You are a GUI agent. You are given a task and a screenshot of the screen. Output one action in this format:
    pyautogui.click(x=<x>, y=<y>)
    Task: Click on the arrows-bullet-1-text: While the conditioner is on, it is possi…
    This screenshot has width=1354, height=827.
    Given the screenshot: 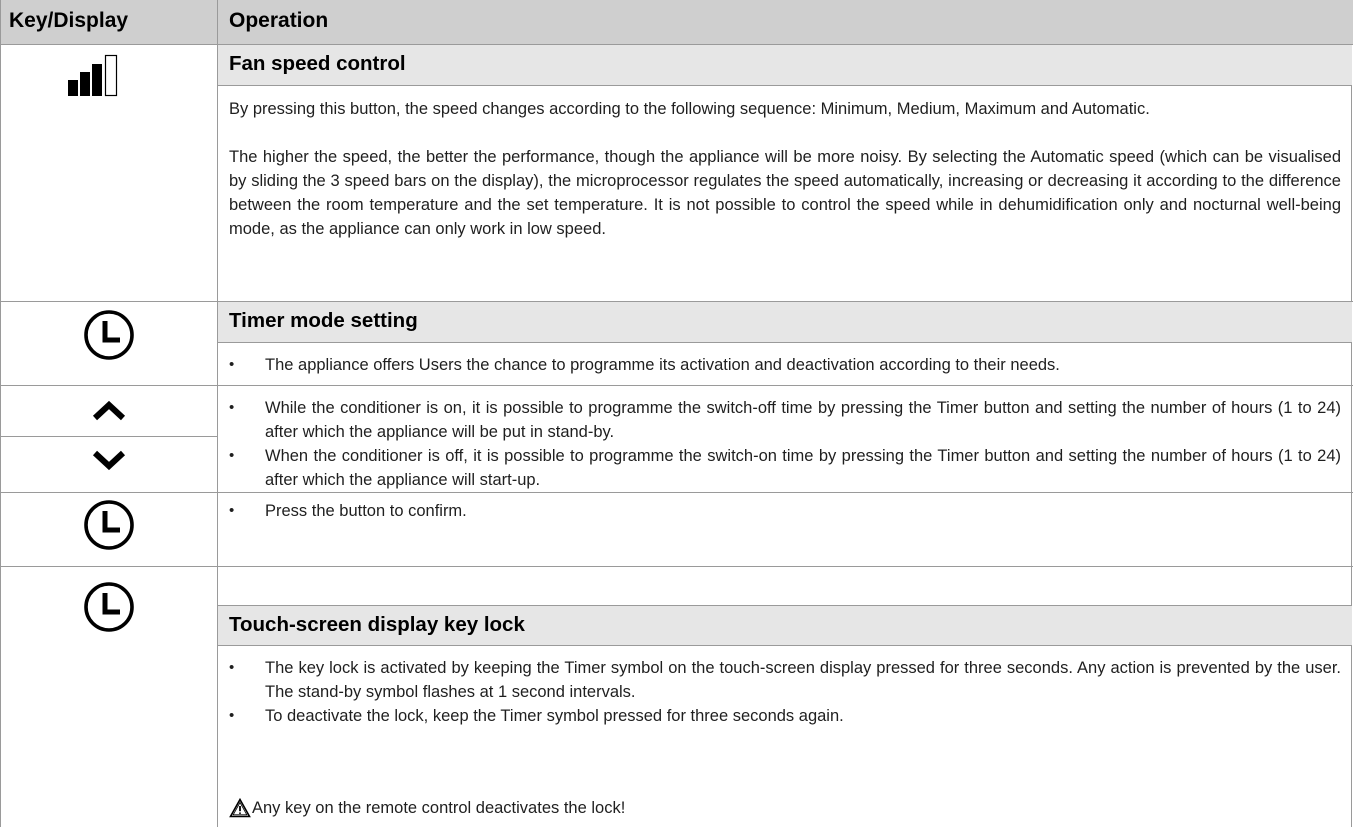 What is the action you would take?
    pyautogui.click(x=803, y=420)
    